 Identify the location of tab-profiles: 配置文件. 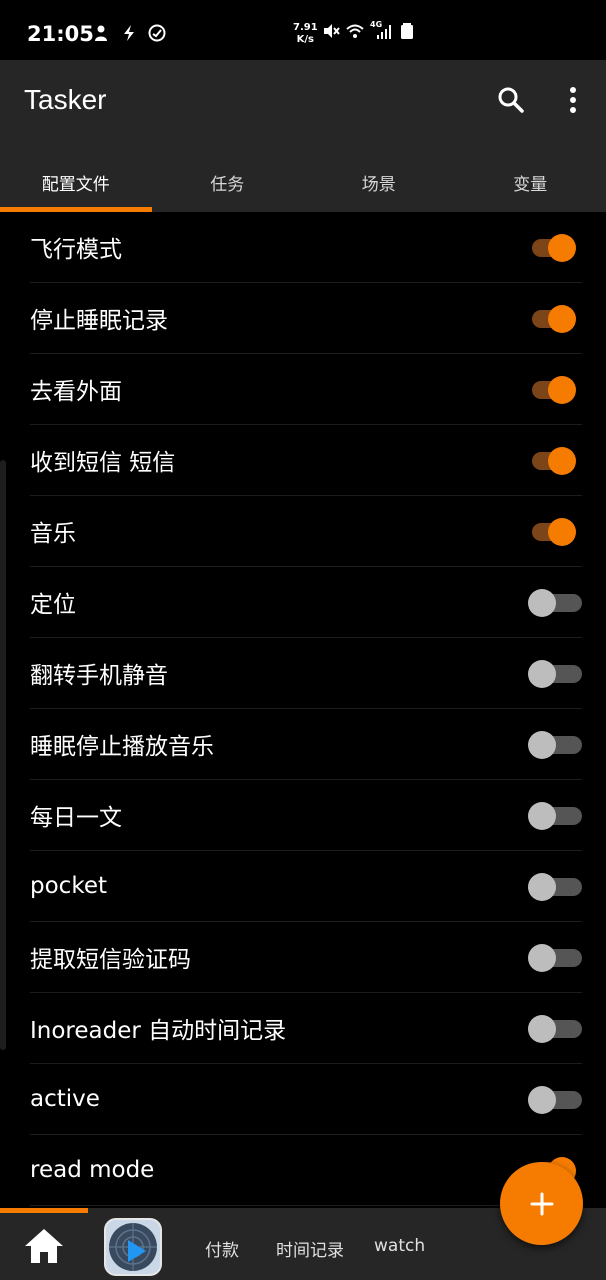
(76, 182).